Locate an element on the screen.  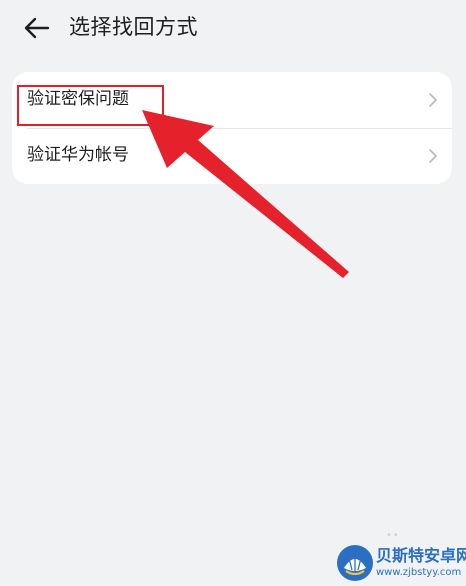
option-security-questions-label: 验证密保问题 is located at coordinates (78, 99).